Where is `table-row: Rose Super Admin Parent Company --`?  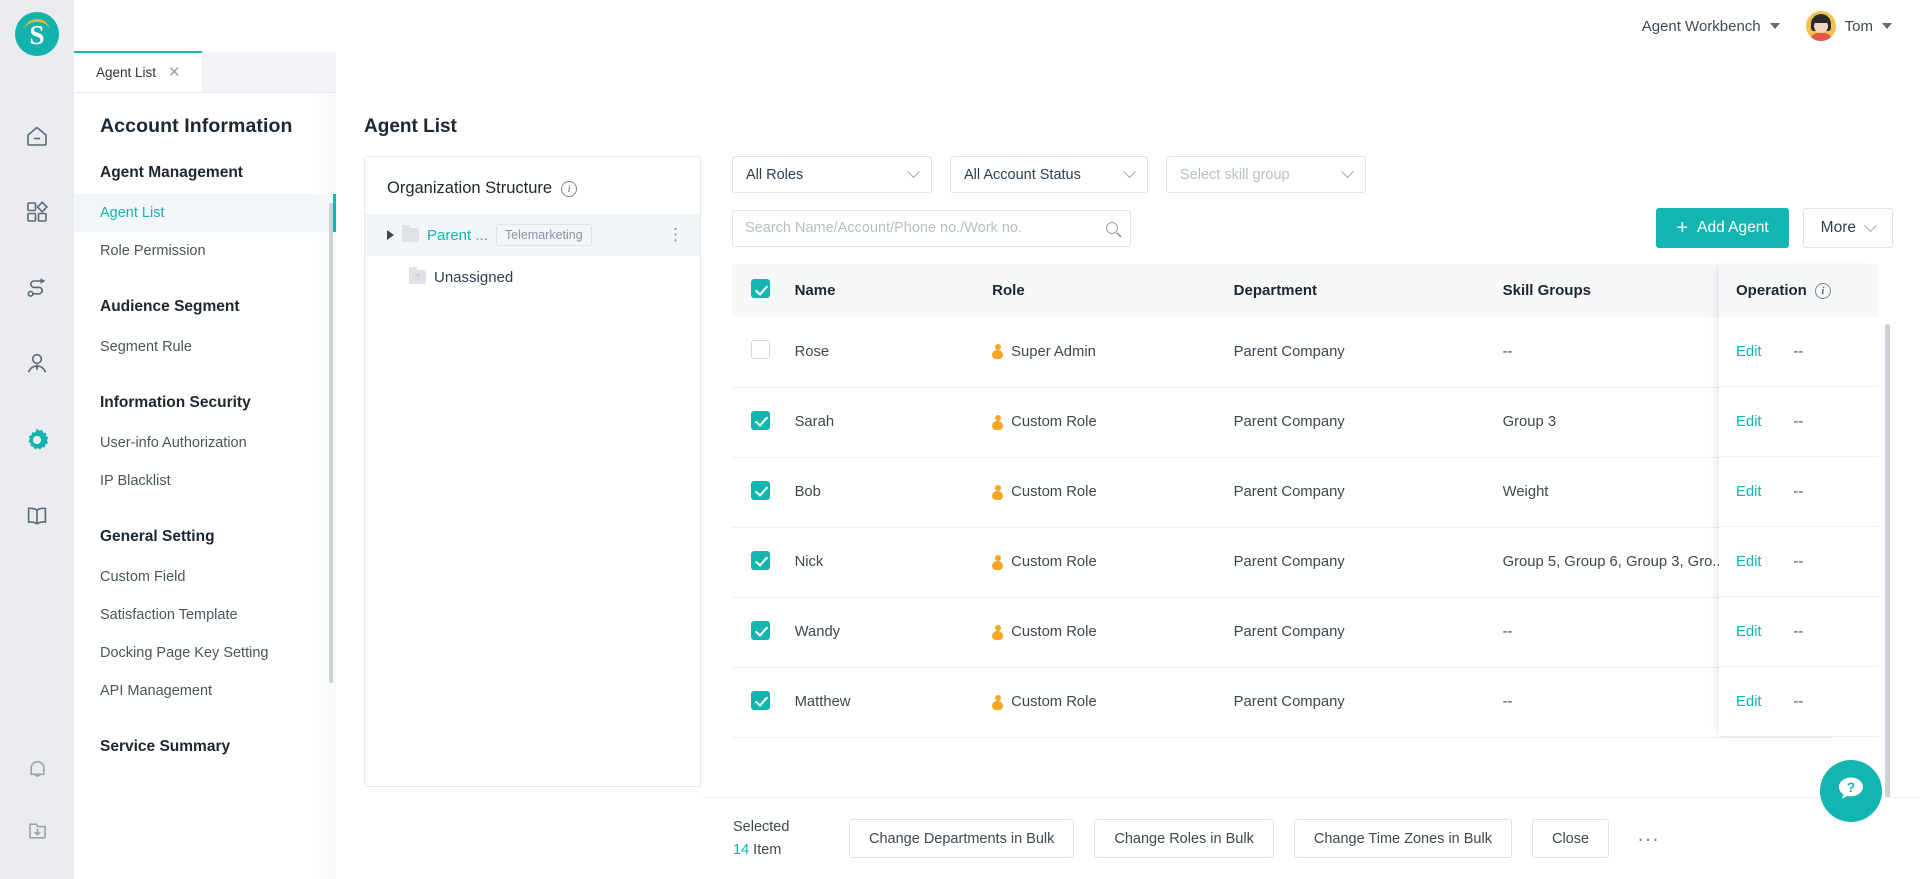
table-row: Rose Super Admin Parent Company -- is located at coordinates (1282, 352).